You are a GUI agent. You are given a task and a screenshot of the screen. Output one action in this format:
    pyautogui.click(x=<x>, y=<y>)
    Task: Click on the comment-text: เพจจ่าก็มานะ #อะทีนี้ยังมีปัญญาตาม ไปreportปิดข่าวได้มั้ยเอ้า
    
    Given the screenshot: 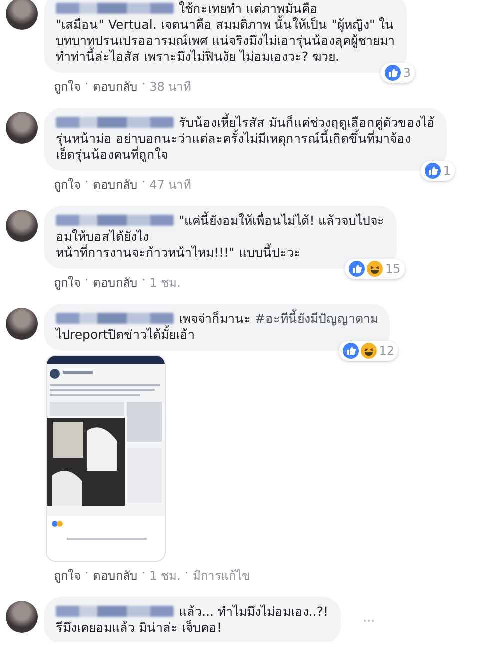 What is the action you would take?
    pyautogui.click(x=217, y=327)
    